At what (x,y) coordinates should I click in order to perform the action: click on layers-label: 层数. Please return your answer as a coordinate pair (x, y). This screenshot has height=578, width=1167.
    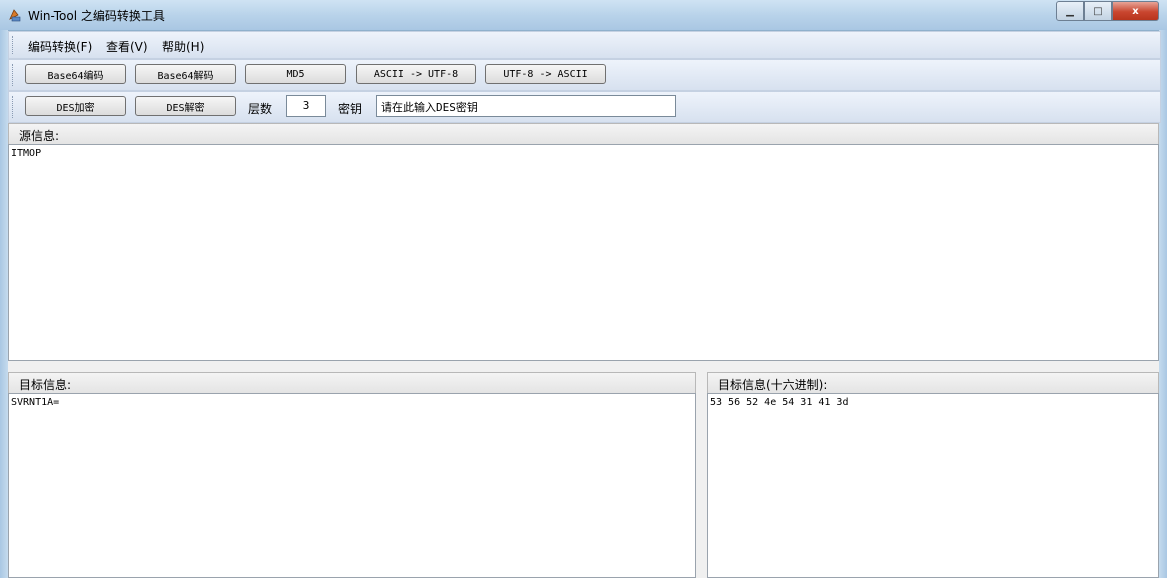
    Looking at the image, I should click on (260, 109).